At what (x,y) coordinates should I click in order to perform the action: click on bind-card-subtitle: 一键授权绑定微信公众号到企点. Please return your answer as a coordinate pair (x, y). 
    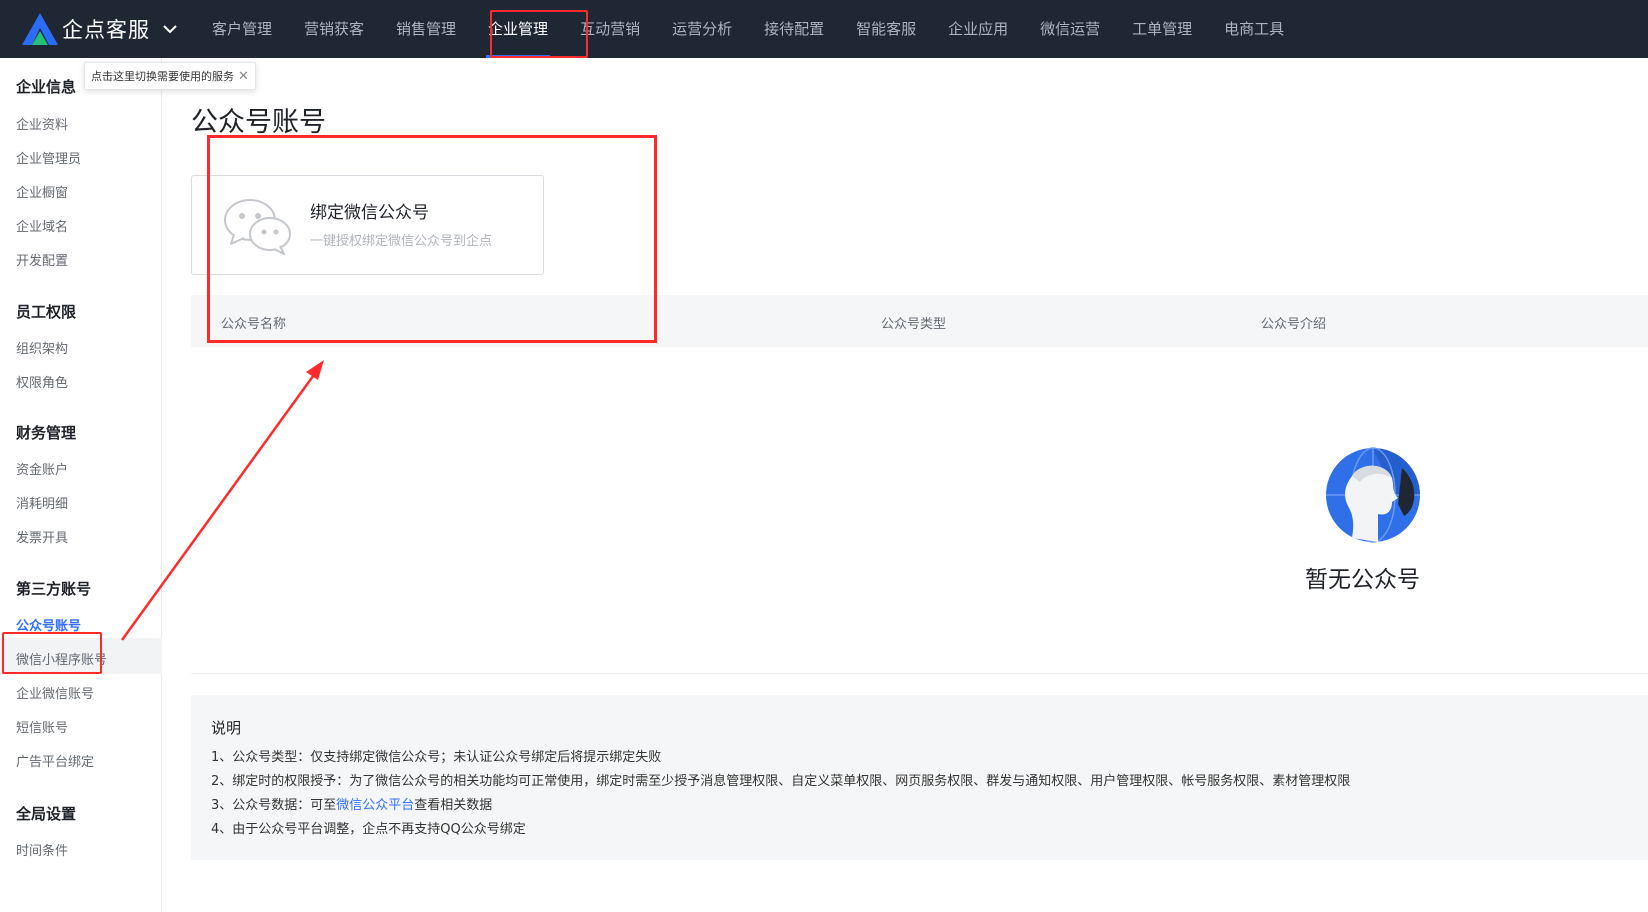
    Looking at the image, I should click on (401, 241).